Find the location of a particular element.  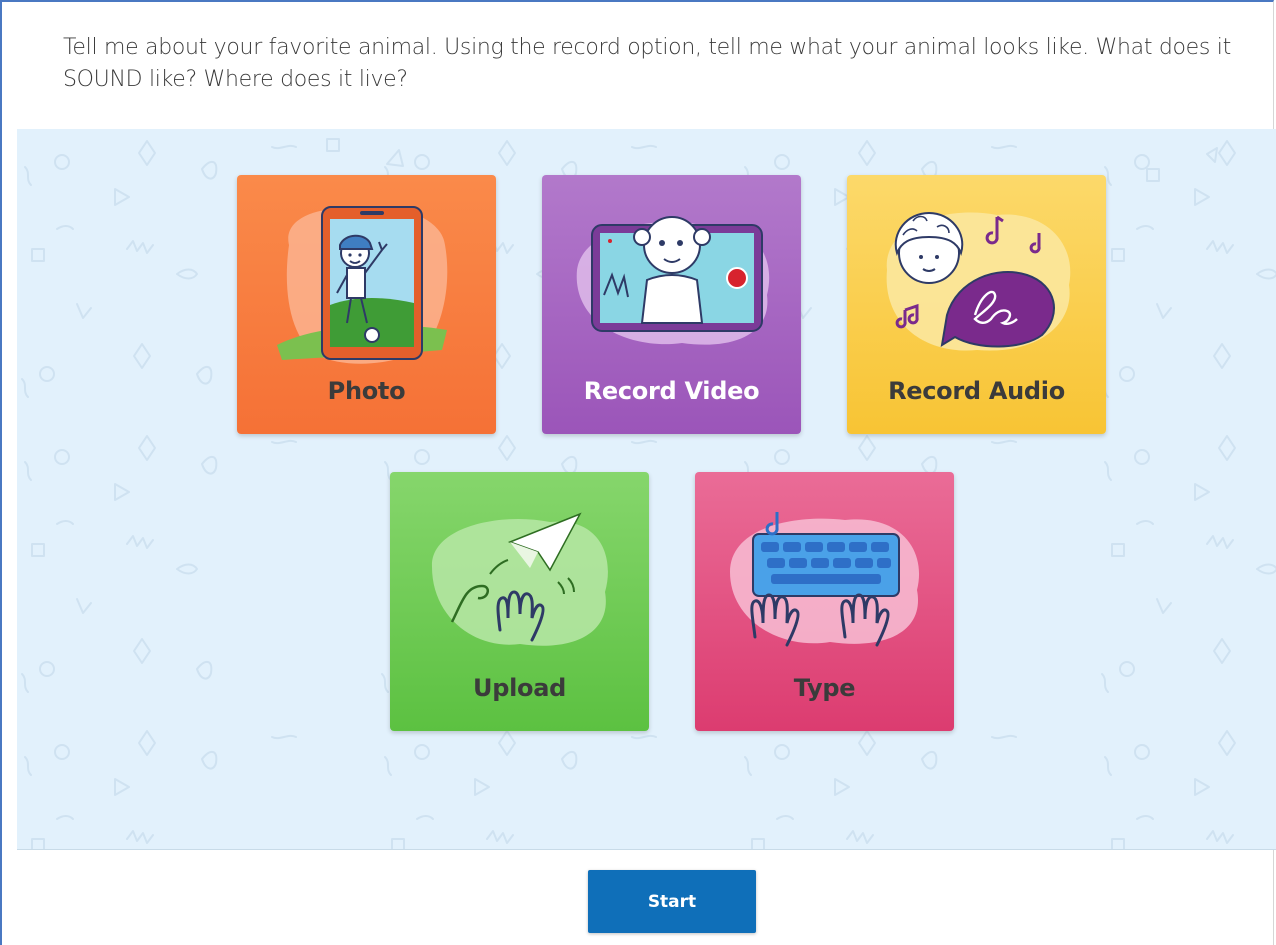

upload-option-label: Upload is located at coordinates (519, 688).